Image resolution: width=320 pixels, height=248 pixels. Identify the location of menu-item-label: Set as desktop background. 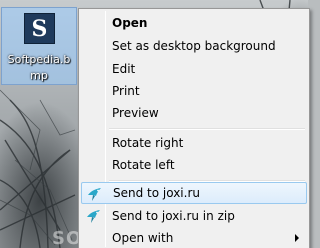
(194, 46).